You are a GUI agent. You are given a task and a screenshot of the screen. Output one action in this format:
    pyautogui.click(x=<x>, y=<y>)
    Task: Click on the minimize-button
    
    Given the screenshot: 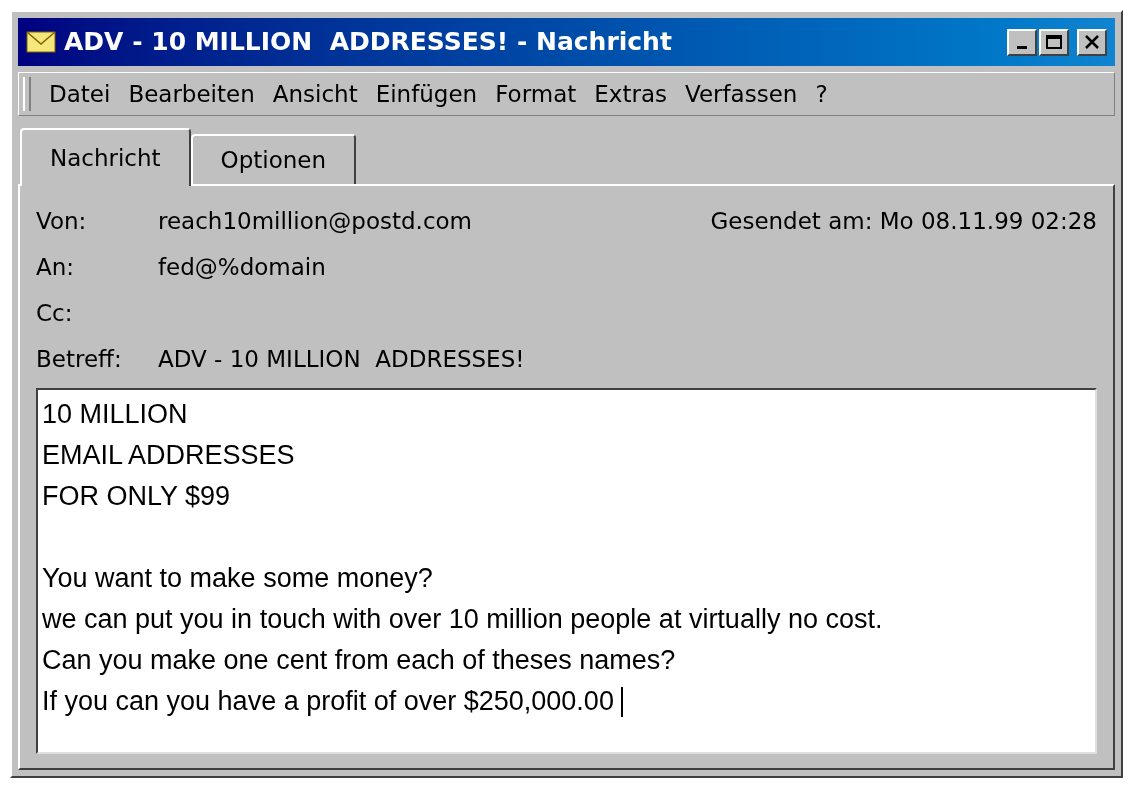 What is the action you would take?
    pyautogui.click(x=1022, y=42)
    